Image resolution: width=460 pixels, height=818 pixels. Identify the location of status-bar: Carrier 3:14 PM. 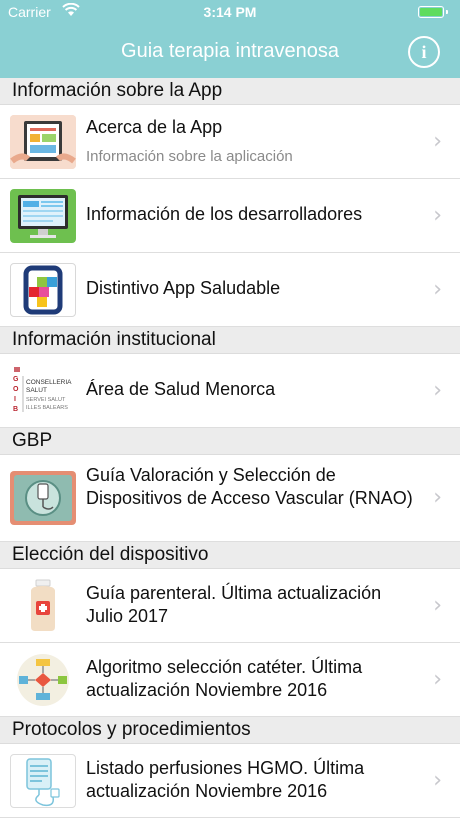
(230, 13).